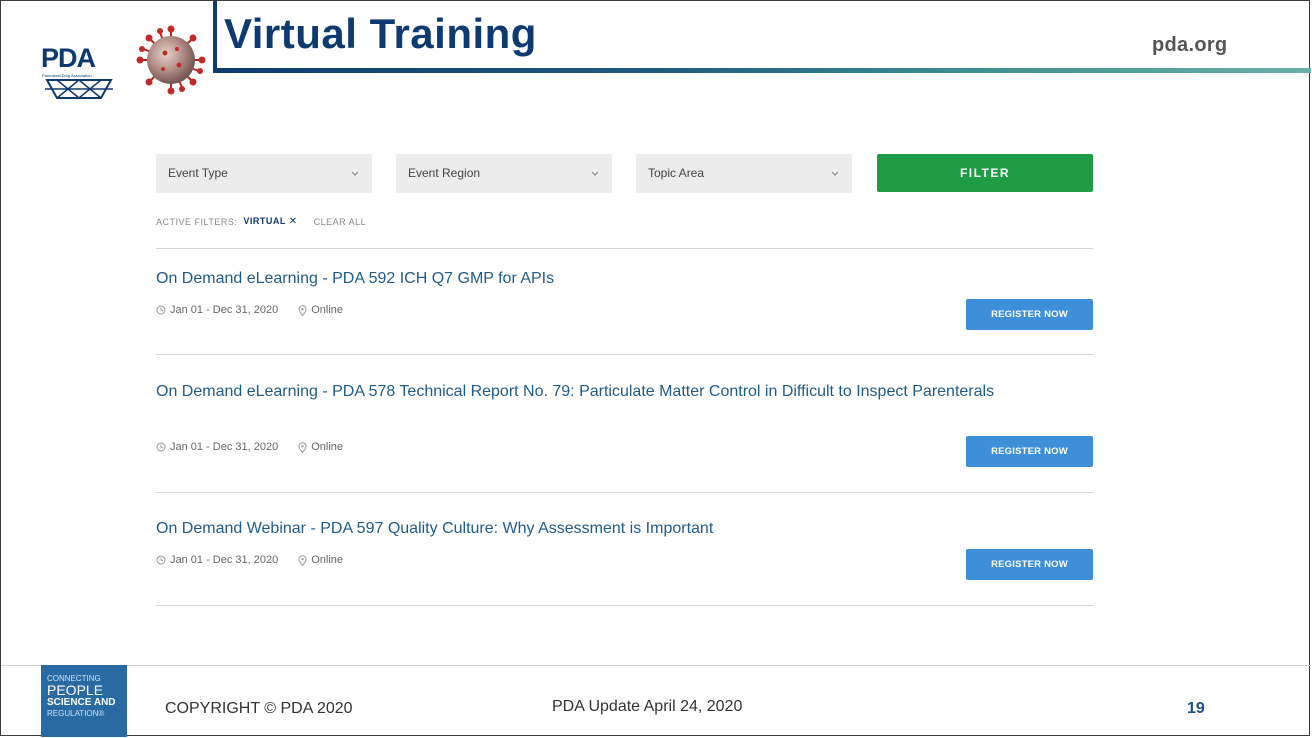 The height and width of the screenshot is (738, 1312). Describe the element at coordinates (762, 70) in the screenshot. I see `header-divider` at that location.